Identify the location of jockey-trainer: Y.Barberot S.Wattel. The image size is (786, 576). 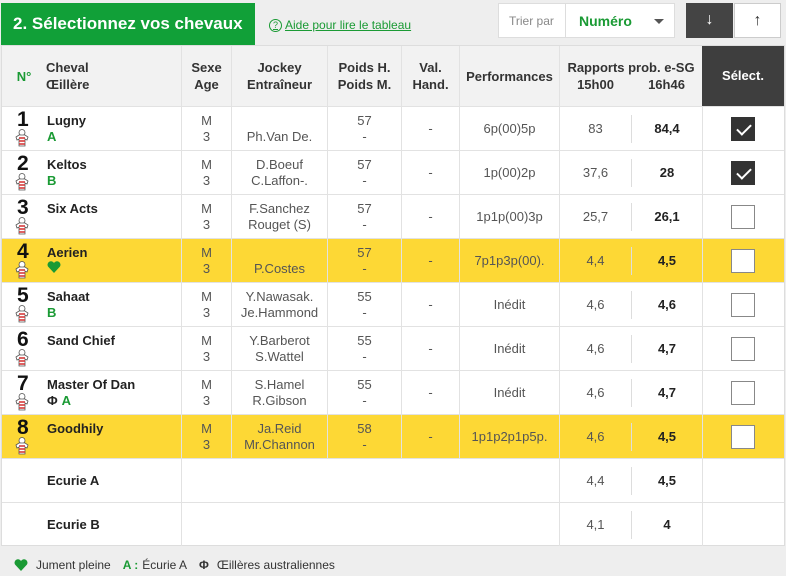
(279, 348).